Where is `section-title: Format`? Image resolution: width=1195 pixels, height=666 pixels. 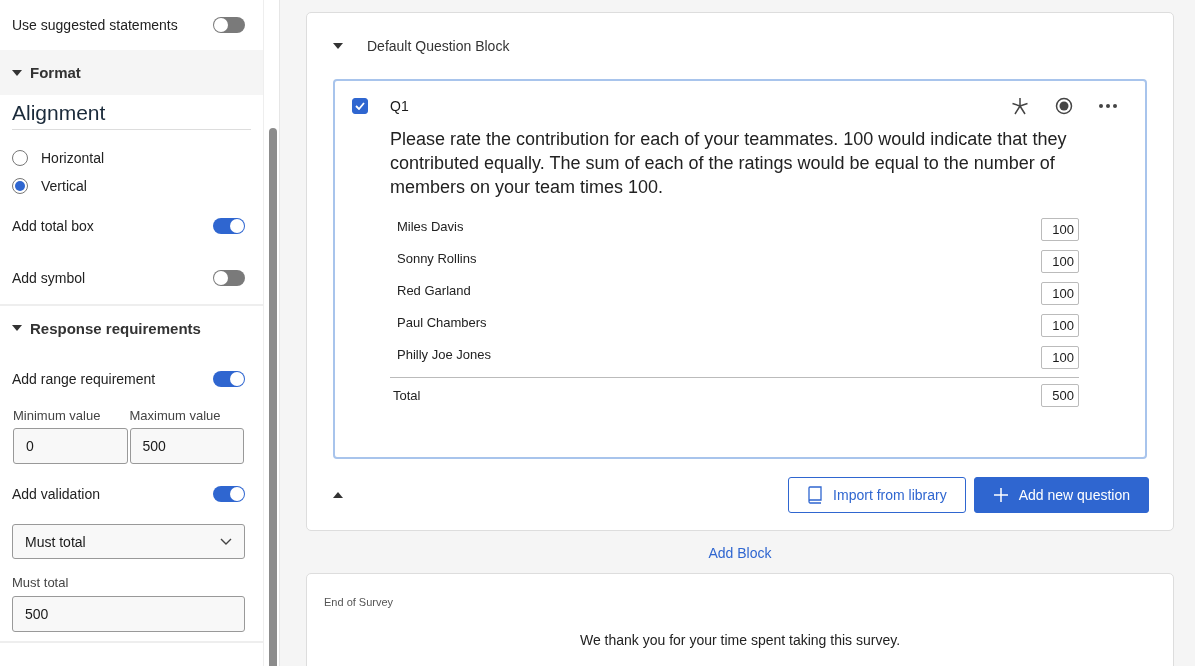 section-title: Format is located at coordinates (55, 72).